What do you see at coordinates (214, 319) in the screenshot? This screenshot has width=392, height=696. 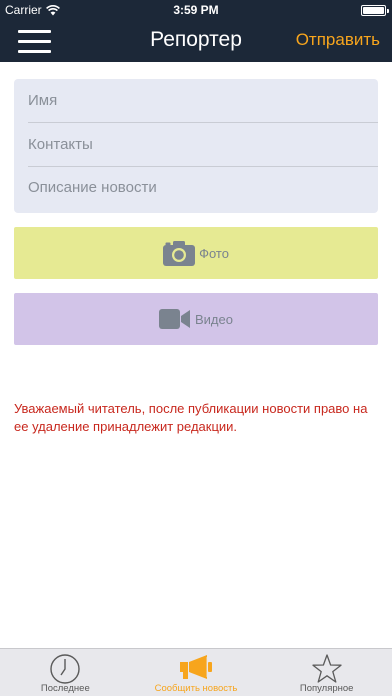 I see `video-label: Видео` at bounding box center [214, 319].